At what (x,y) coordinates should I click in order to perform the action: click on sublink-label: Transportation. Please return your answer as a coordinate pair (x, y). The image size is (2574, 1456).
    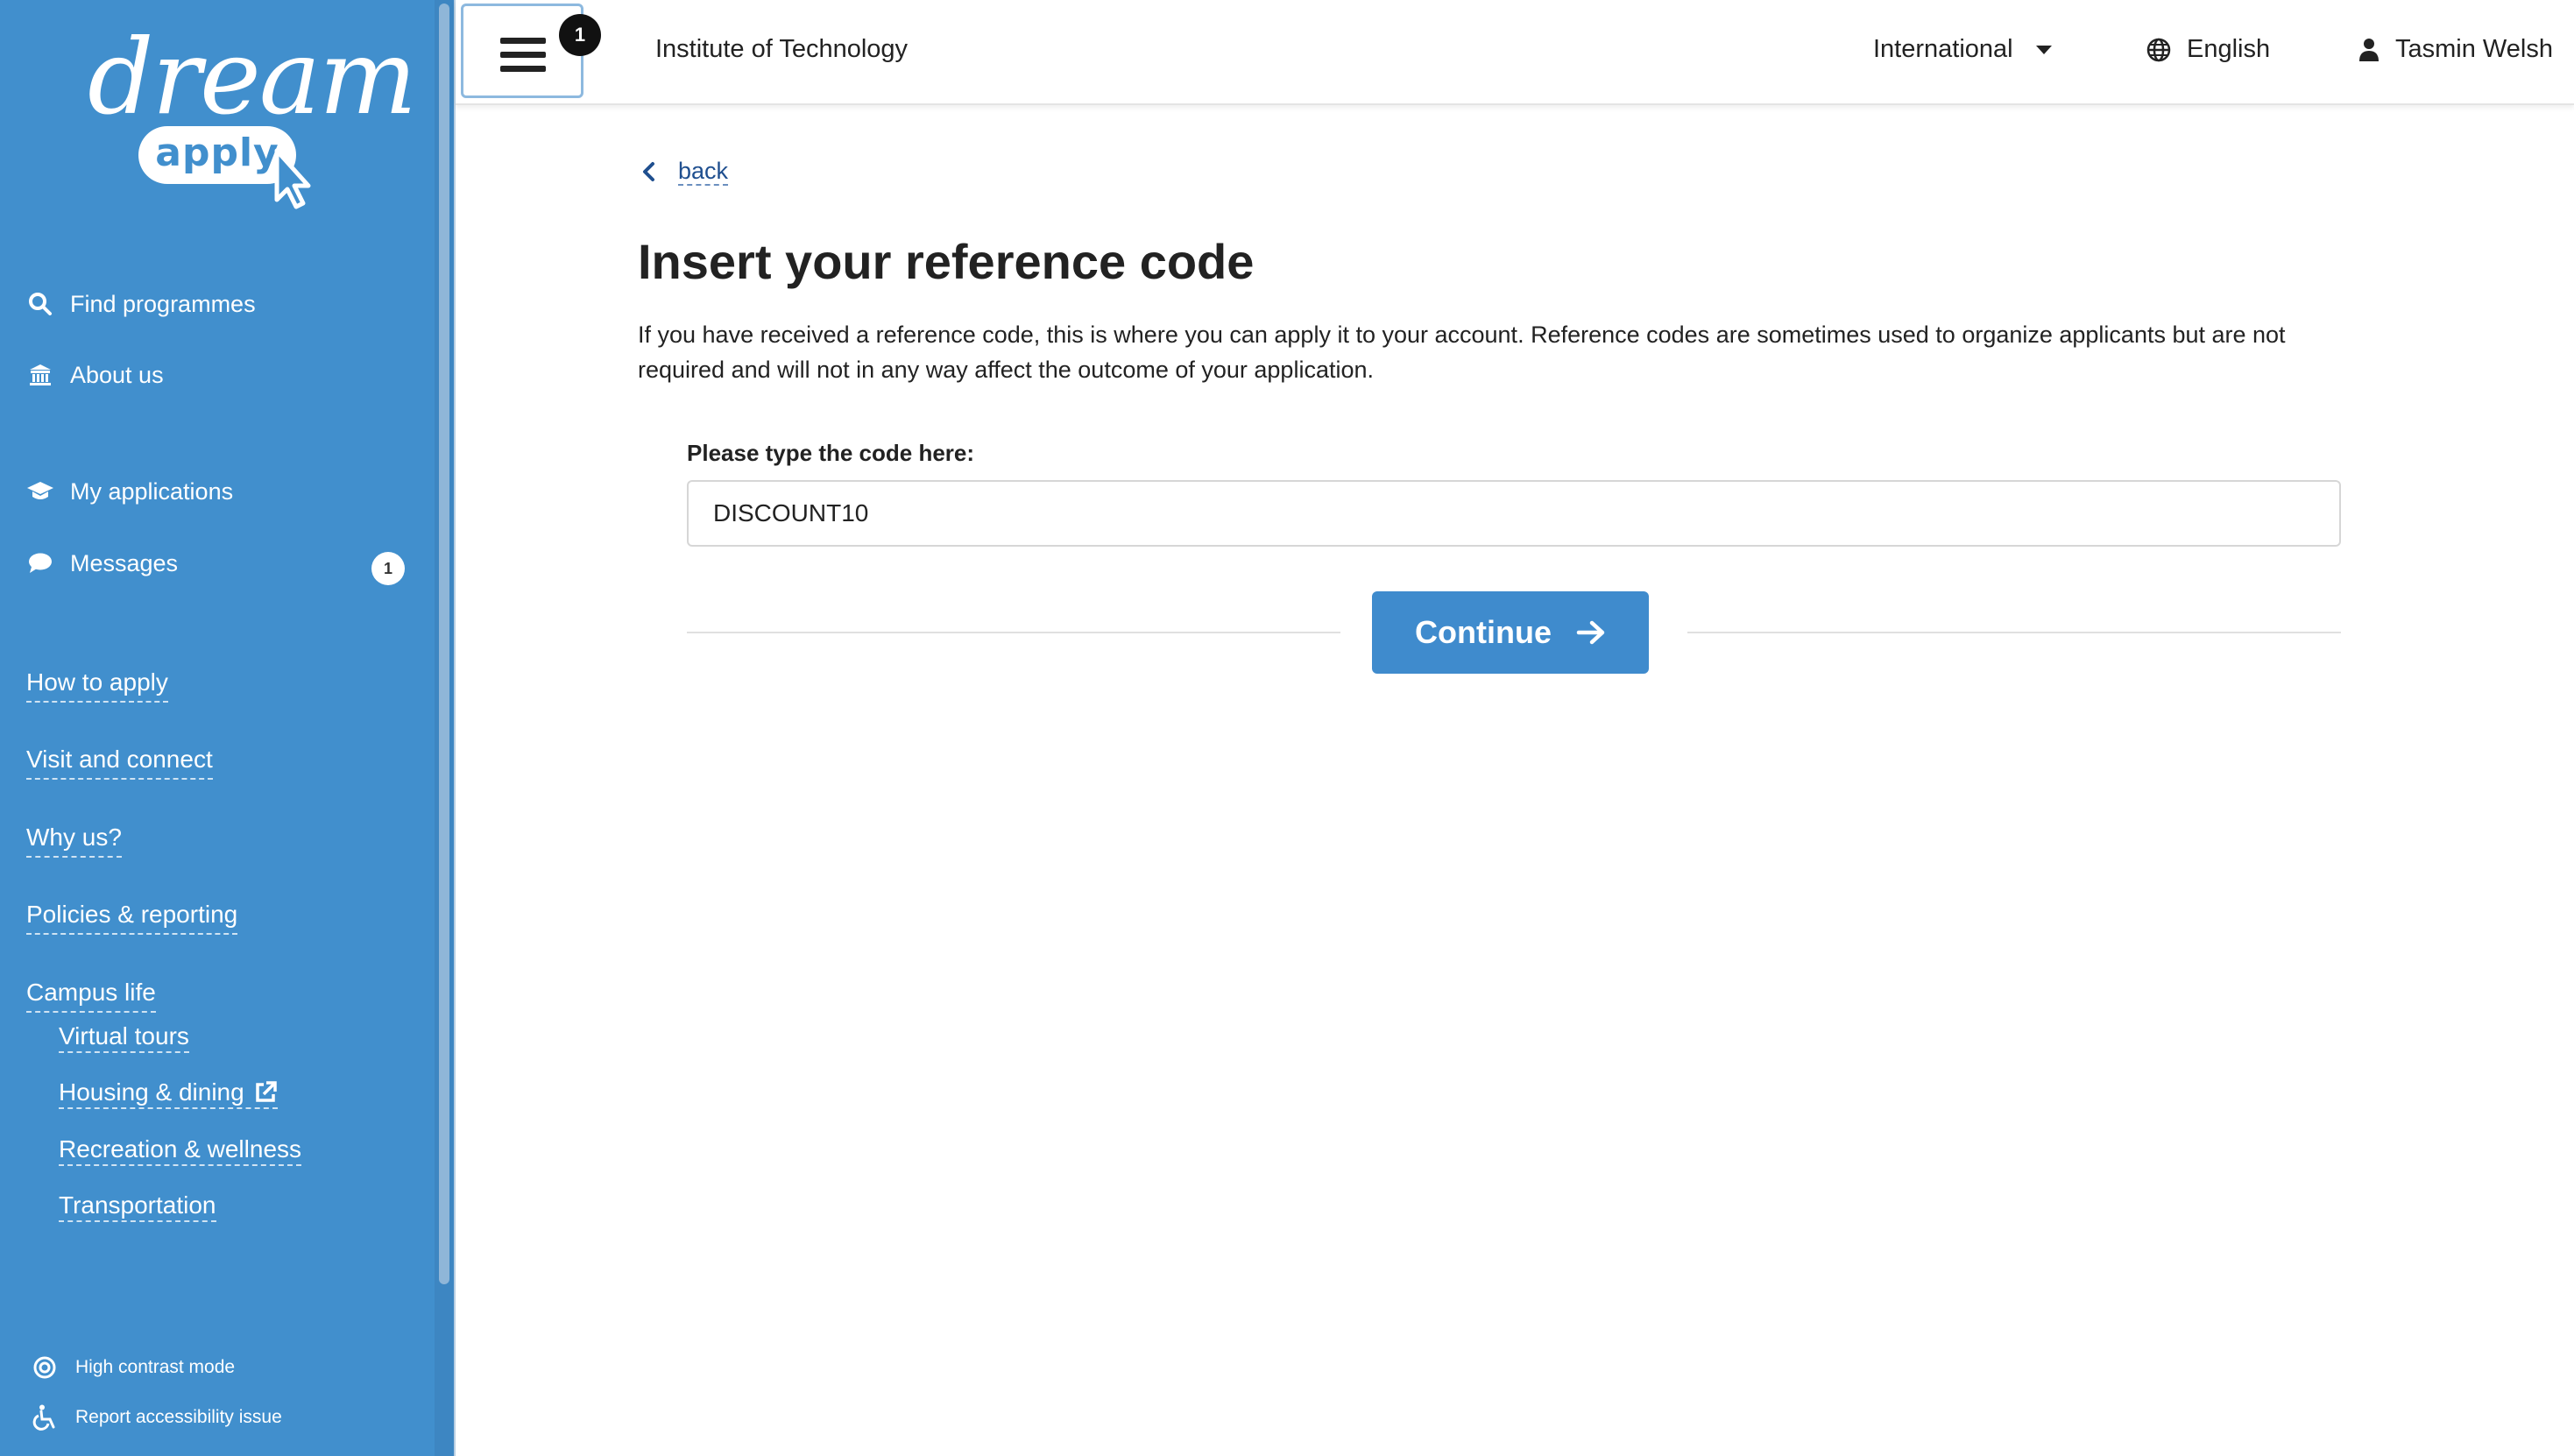
    Looking at the image, I should click on (138, 1205).